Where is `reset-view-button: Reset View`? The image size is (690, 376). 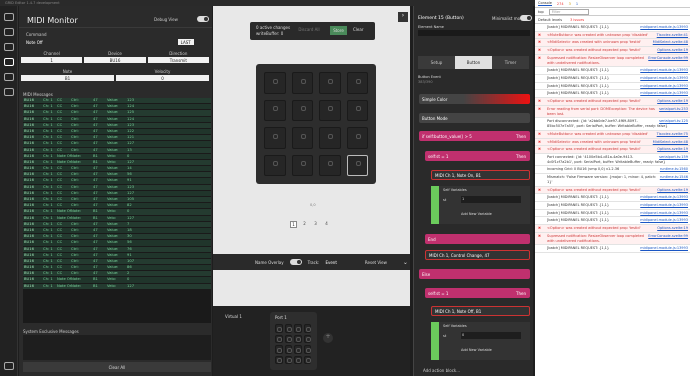
reset-view-button: Reset View is located at coordinates (376, 262).